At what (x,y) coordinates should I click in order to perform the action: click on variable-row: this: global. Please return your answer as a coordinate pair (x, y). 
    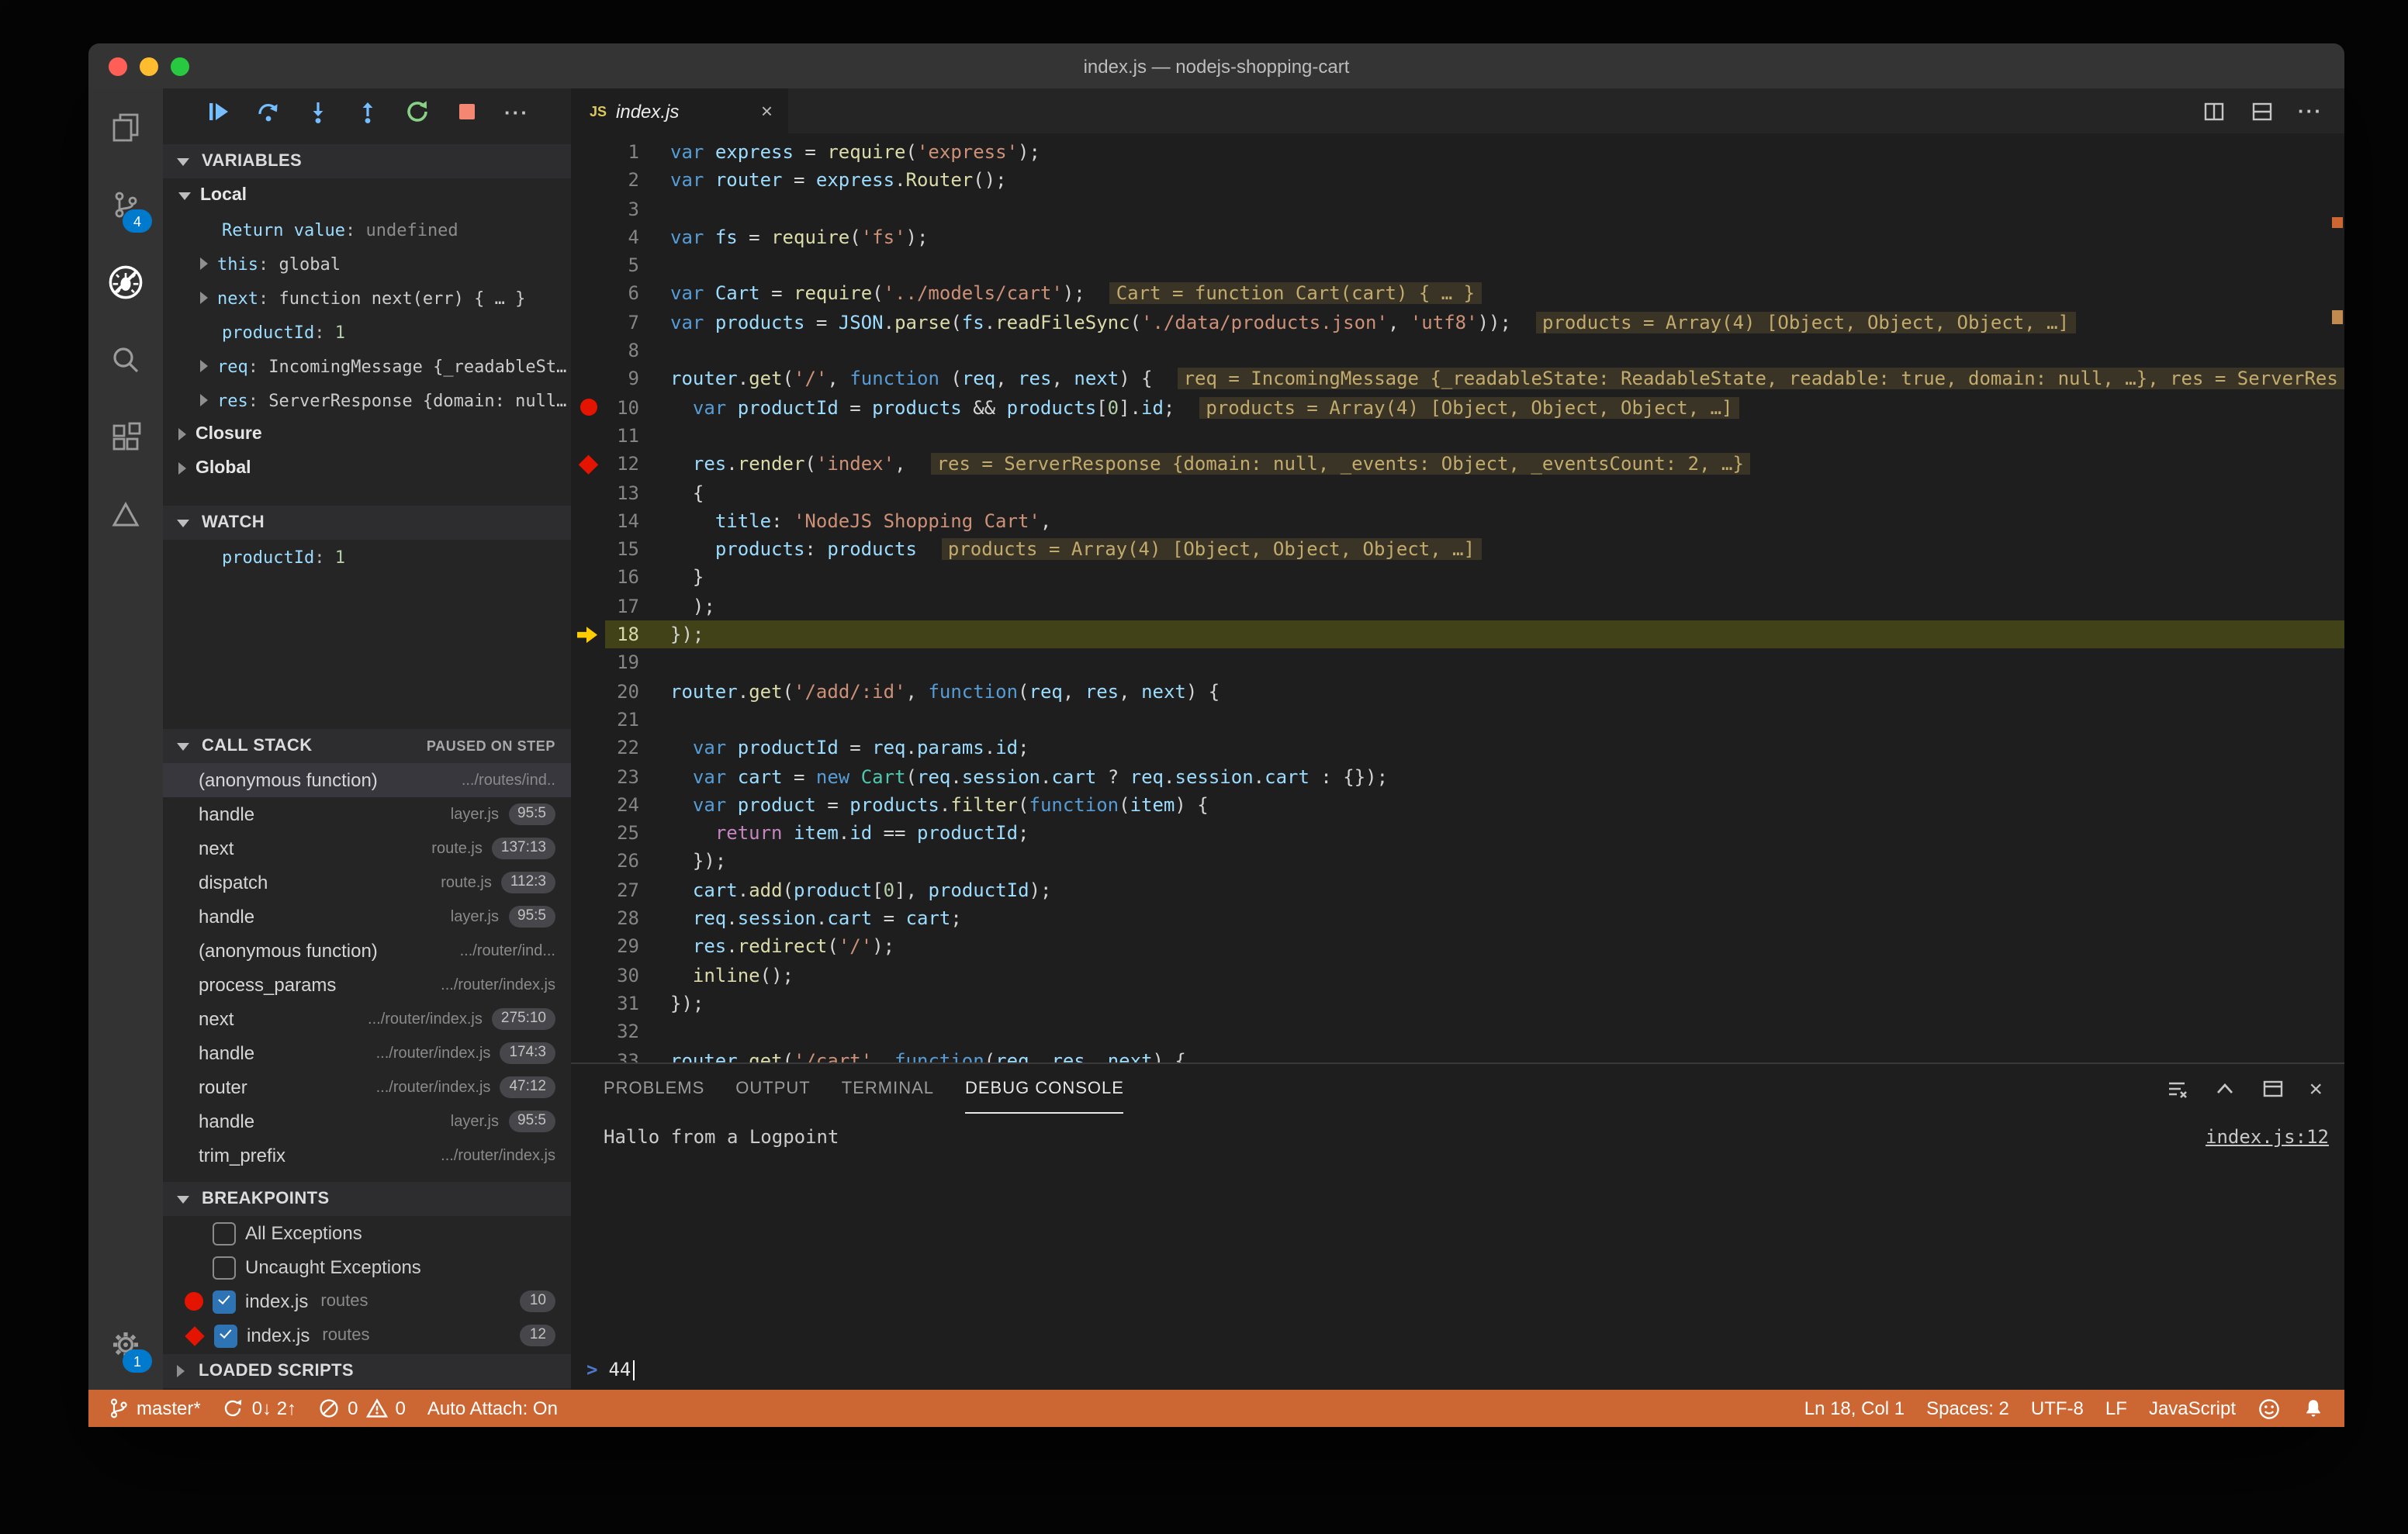
    Looking at the image, I should click on (367, 264).